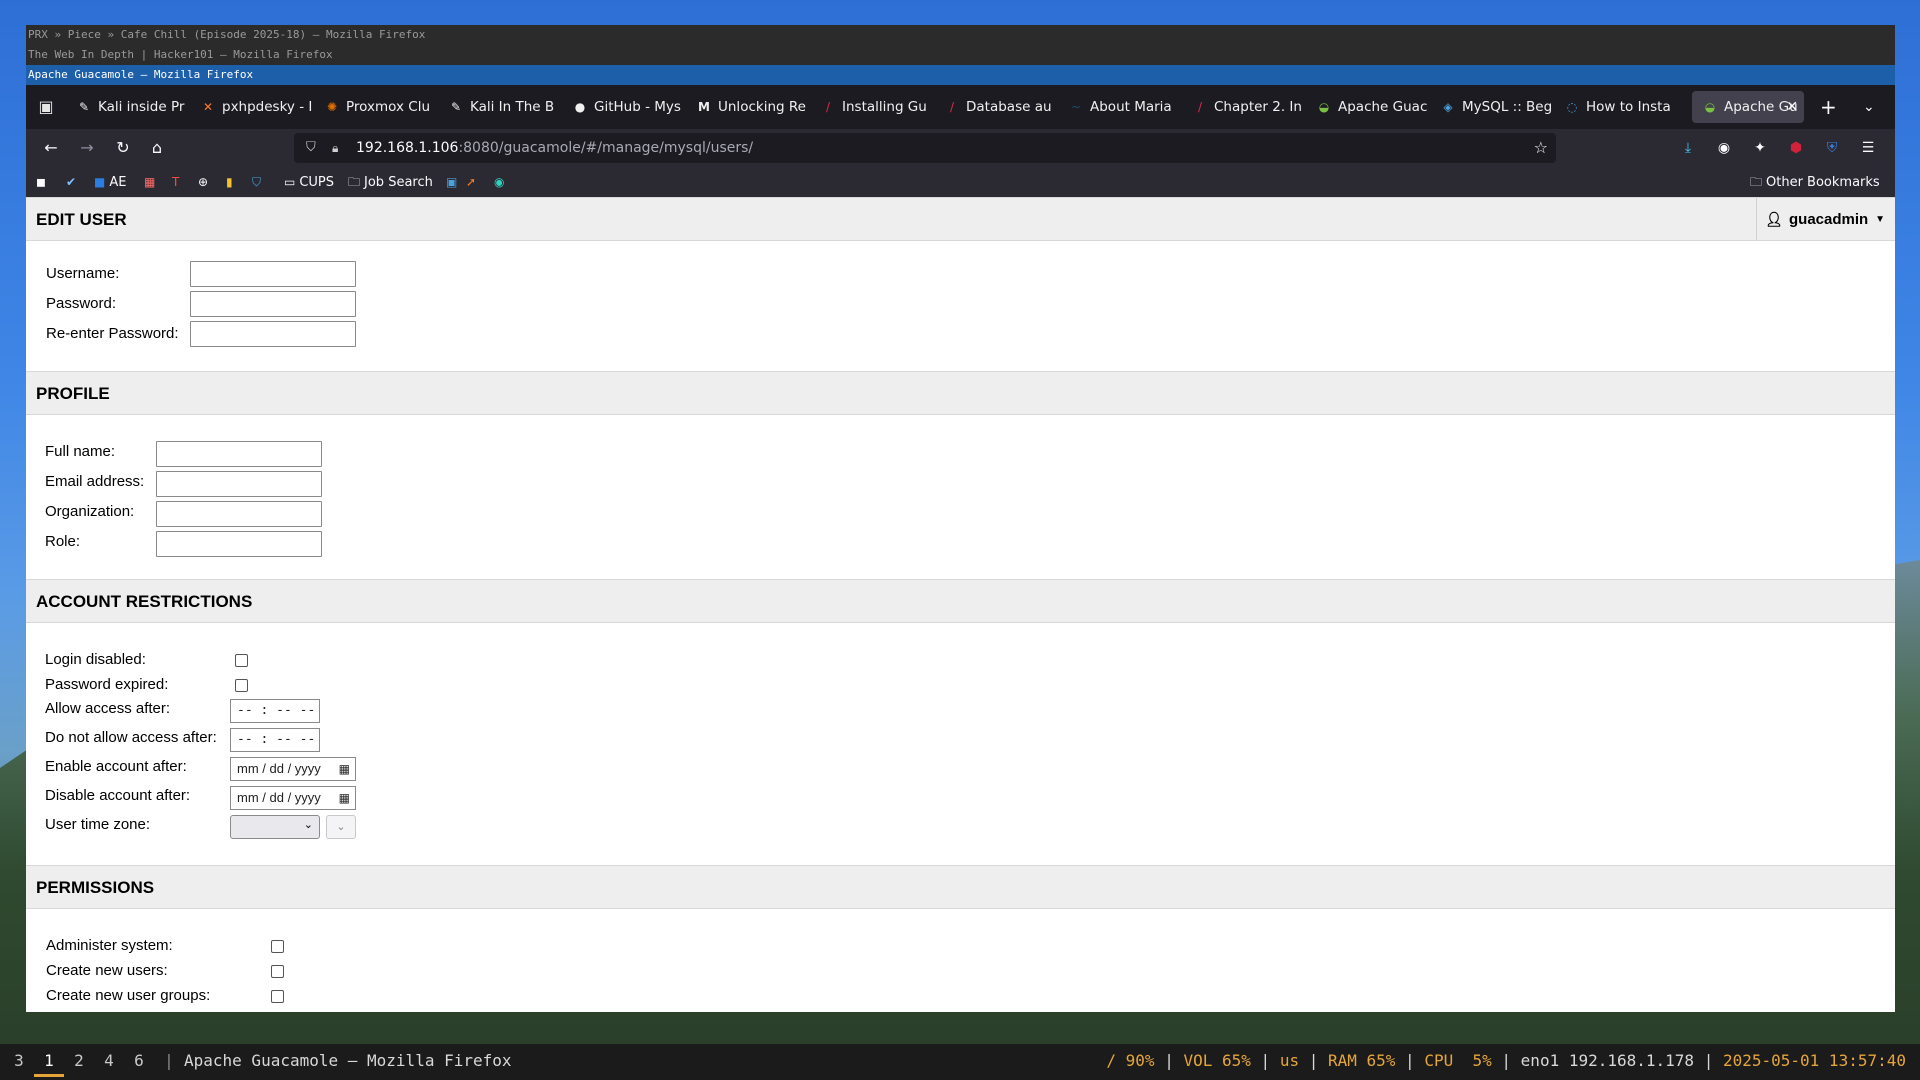 The image size is (1920, 1080). What do you see at coordinates (79, 1061) in the screenshot?
I see `workspace-2: 2` at bounding box center [79, 1061].